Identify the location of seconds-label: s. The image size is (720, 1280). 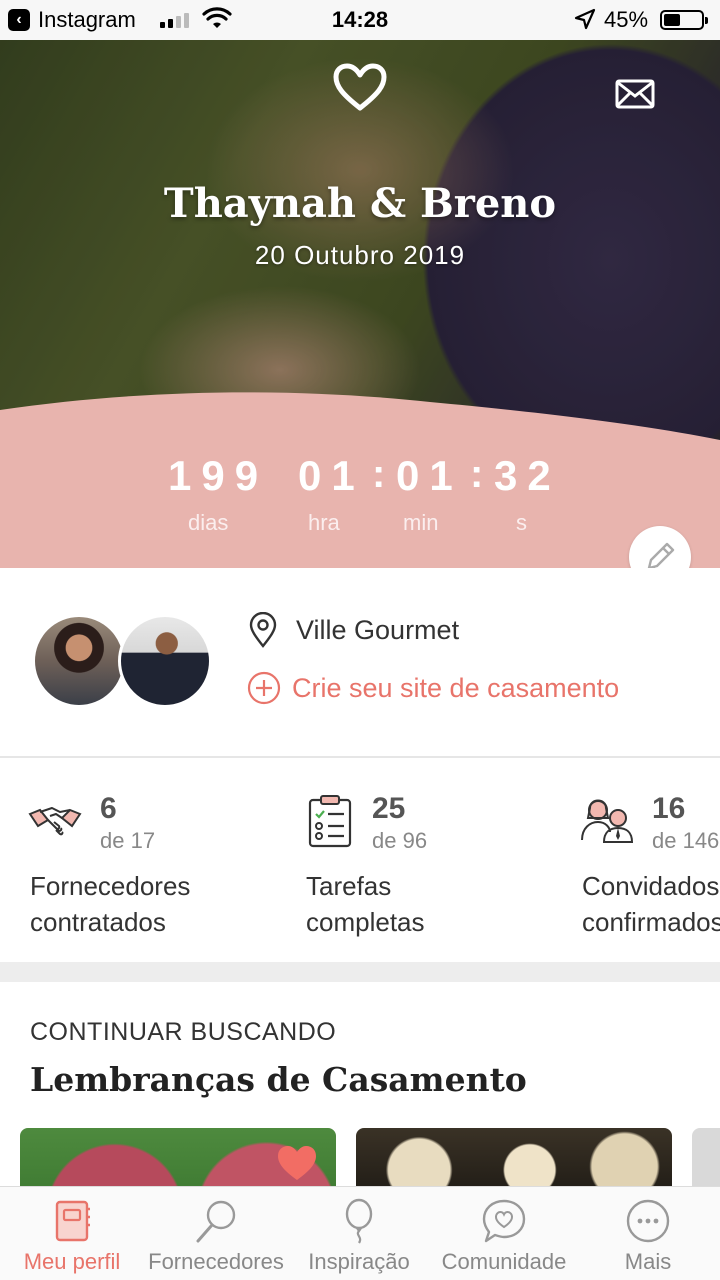
(521, 522).